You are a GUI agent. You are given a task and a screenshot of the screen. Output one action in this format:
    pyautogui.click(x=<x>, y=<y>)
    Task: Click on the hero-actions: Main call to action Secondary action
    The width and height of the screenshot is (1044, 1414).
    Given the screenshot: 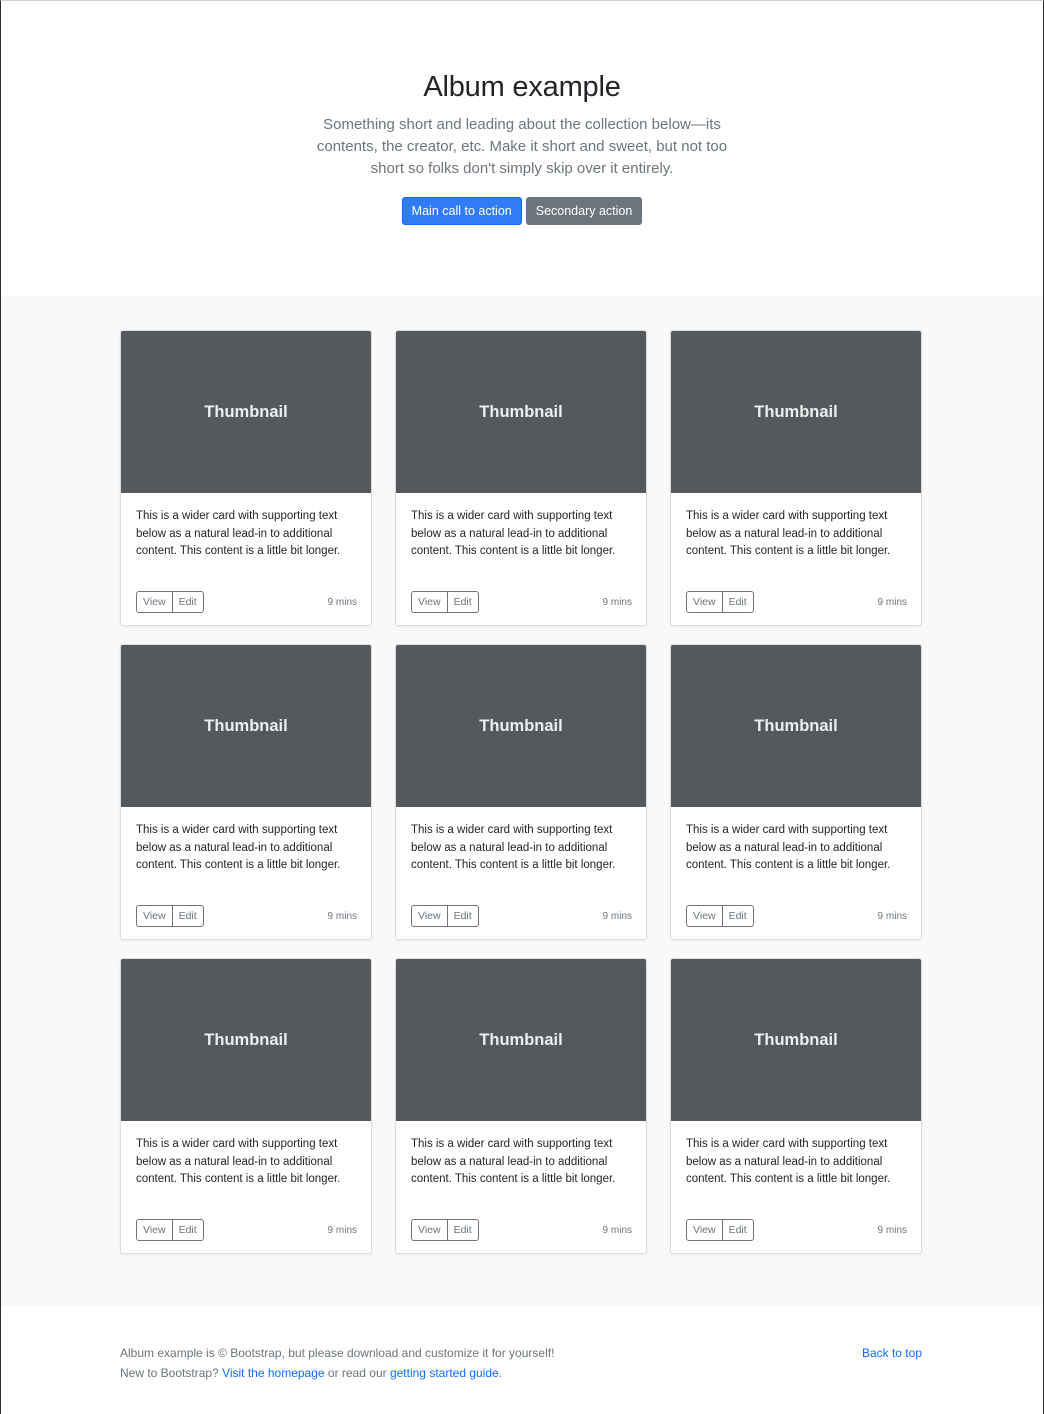 What is the action you would take?
    pyautogui.click(x=522, y=211)
    